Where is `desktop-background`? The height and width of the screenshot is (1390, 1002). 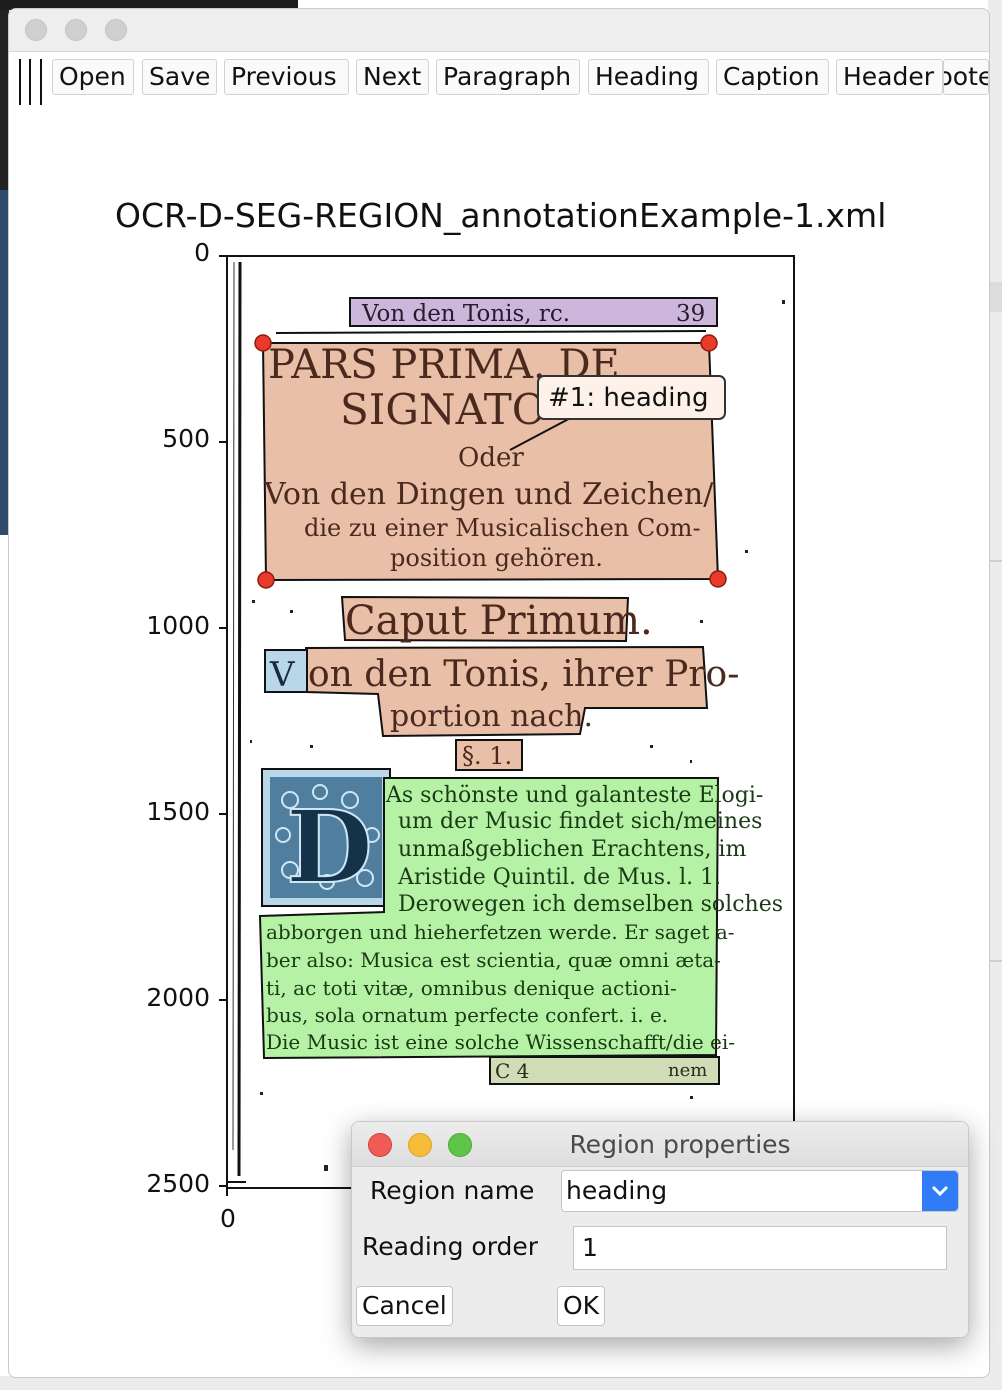 desktop-background is located at coordinates (501, 1383).